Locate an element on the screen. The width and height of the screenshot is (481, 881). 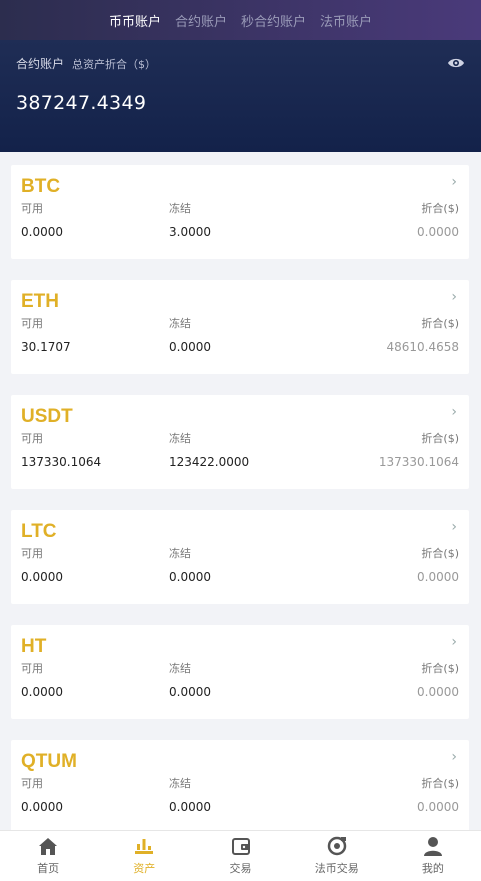
nav-mine: 我的 is located at coordinates (433, 856).